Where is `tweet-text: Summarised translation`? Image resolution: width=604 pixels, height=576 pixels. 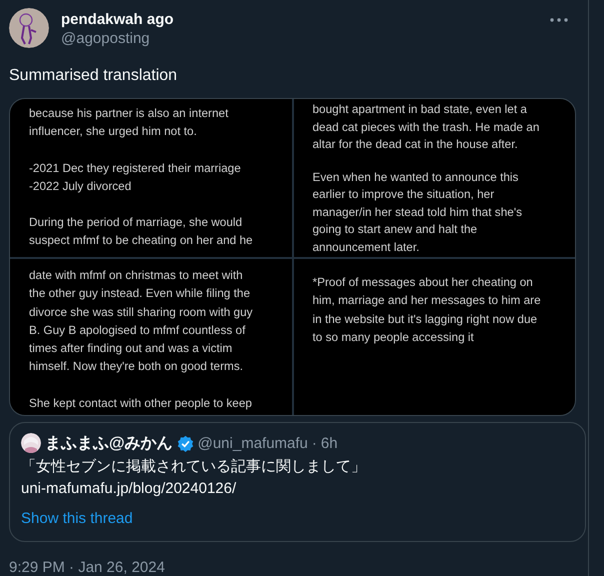 tweet-text: Summarised translation is located at coordinates (93, 76).